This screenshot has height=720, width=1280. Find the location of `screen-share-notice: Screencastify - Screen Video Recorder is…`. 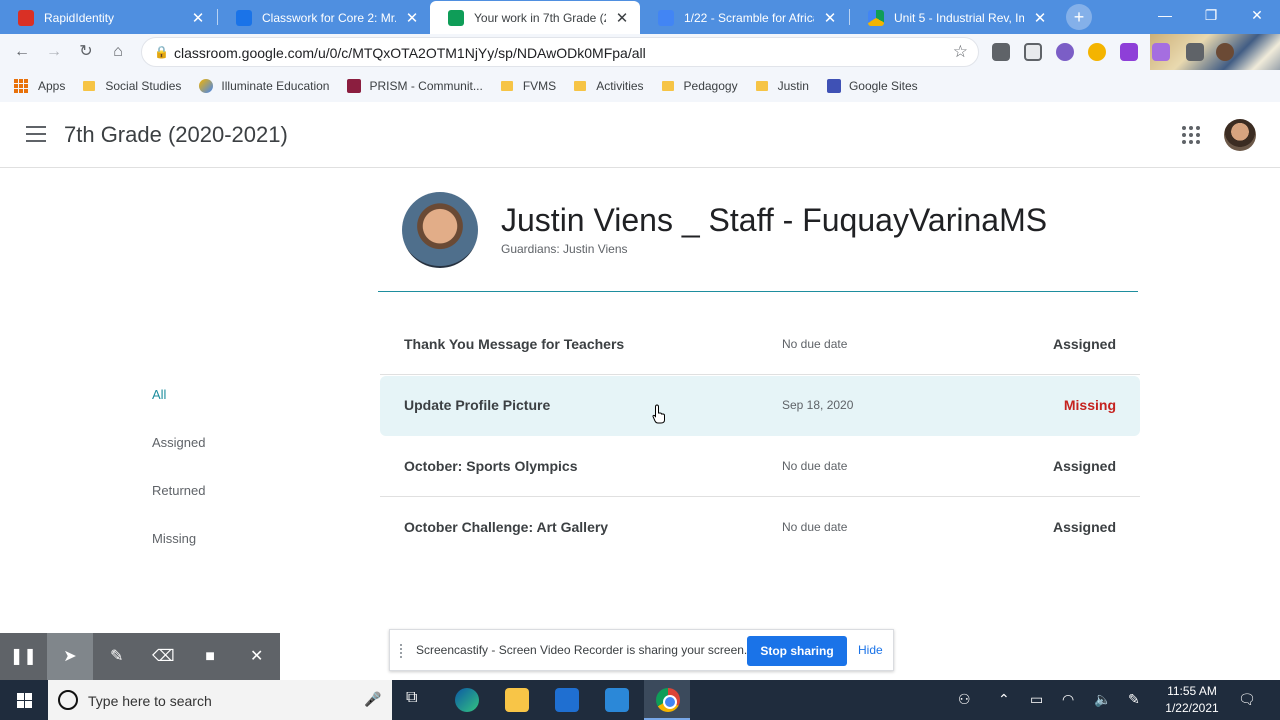

screen-share-notice: Screencastify - Screen Video Recorder is… is located at coordinates (641, 650).